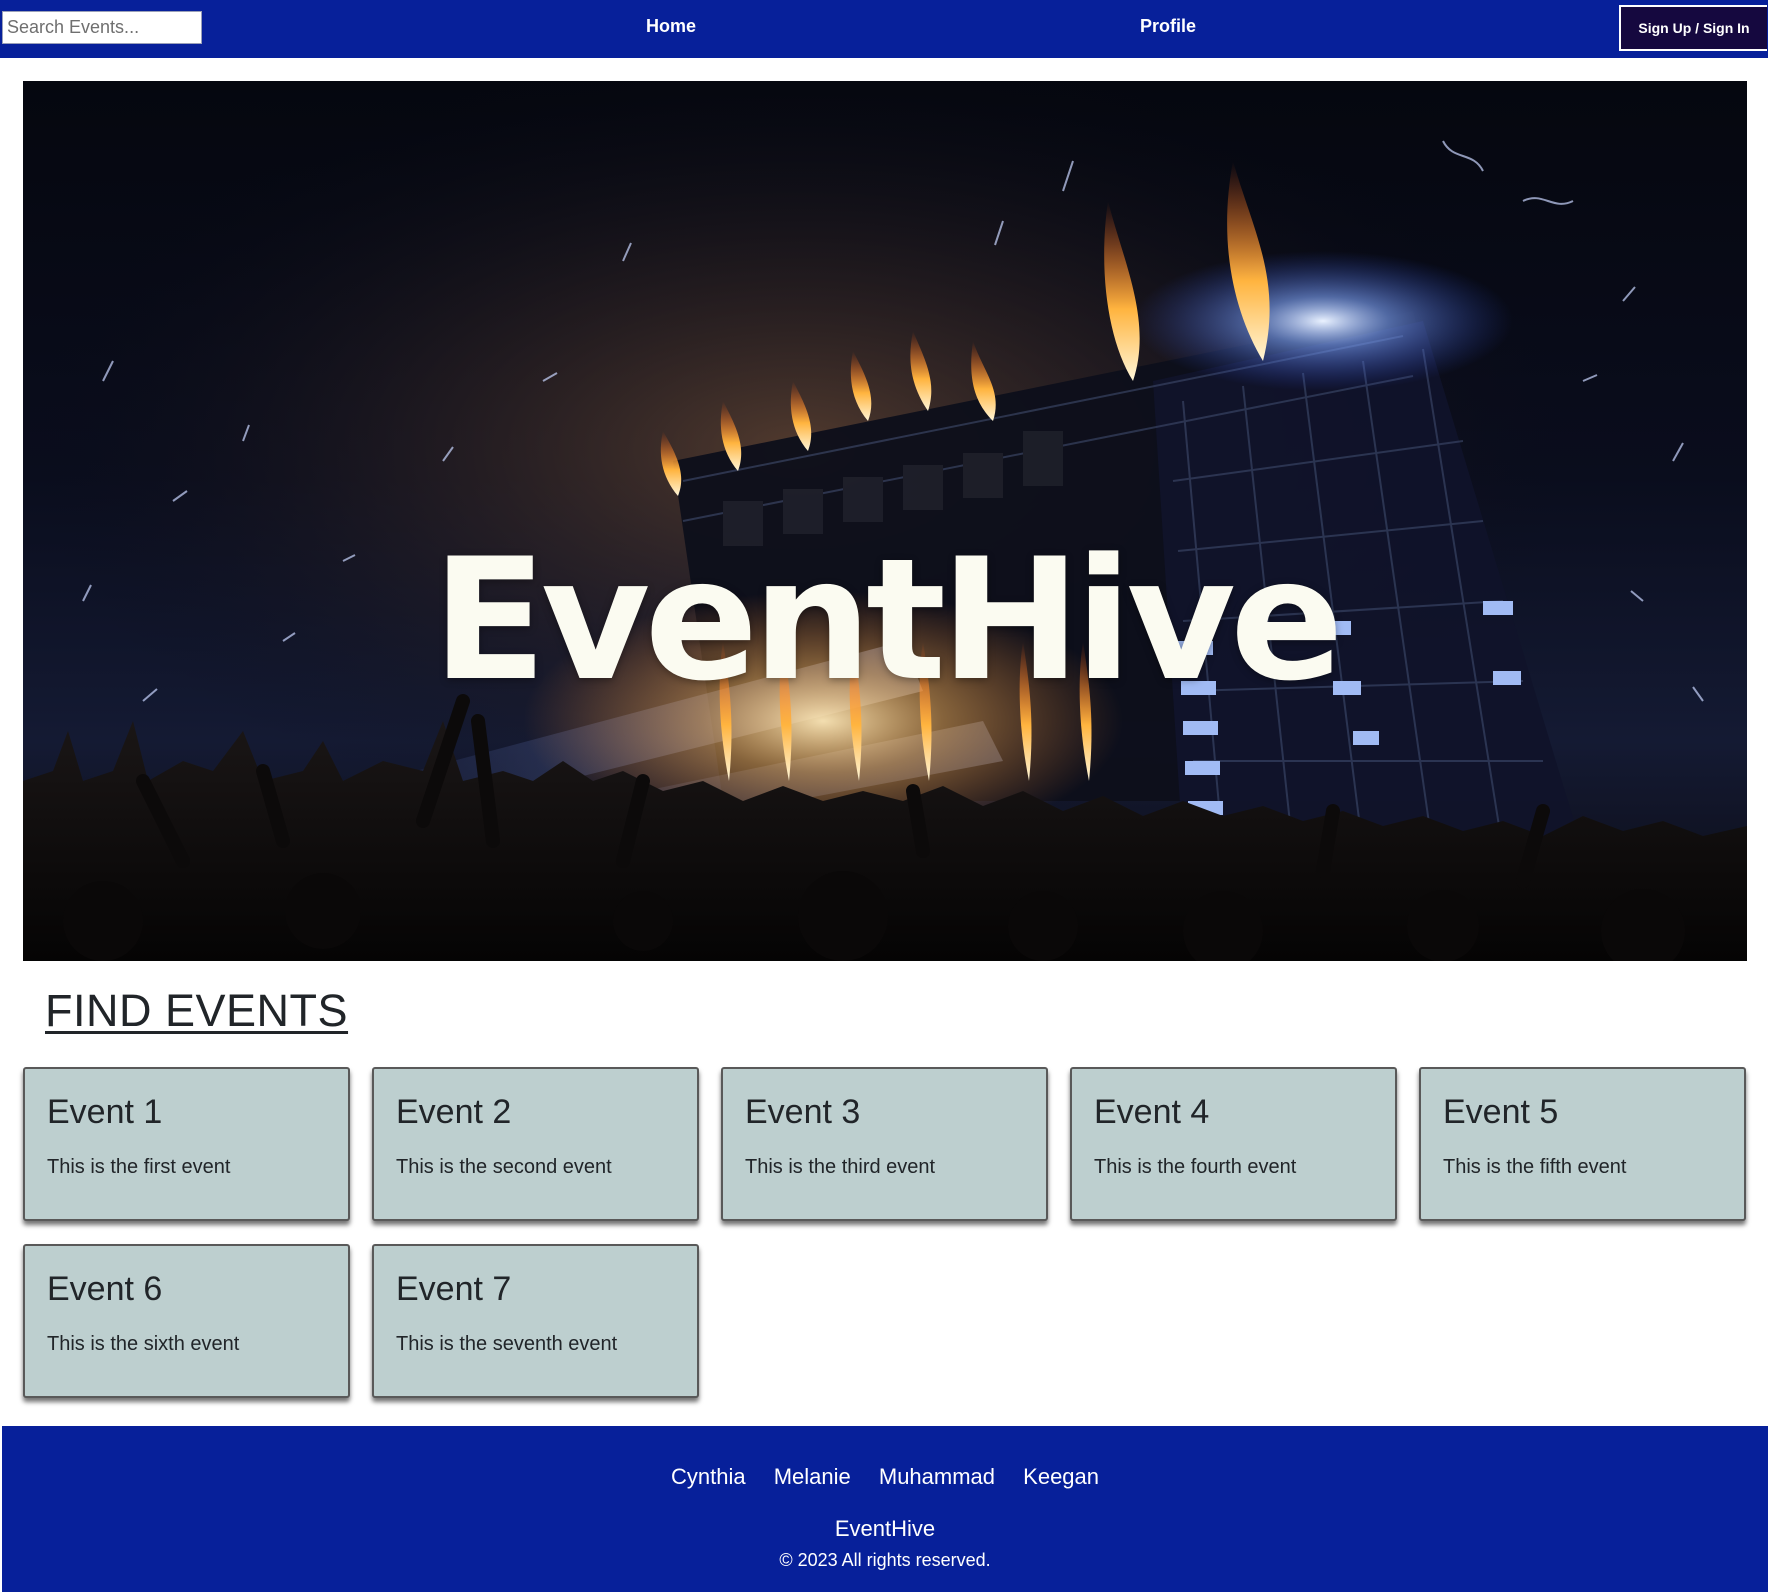 The width and height of the screenshot is (1768, 1592). I want to click on event-card-title: Event 6, so click(105, 1289).